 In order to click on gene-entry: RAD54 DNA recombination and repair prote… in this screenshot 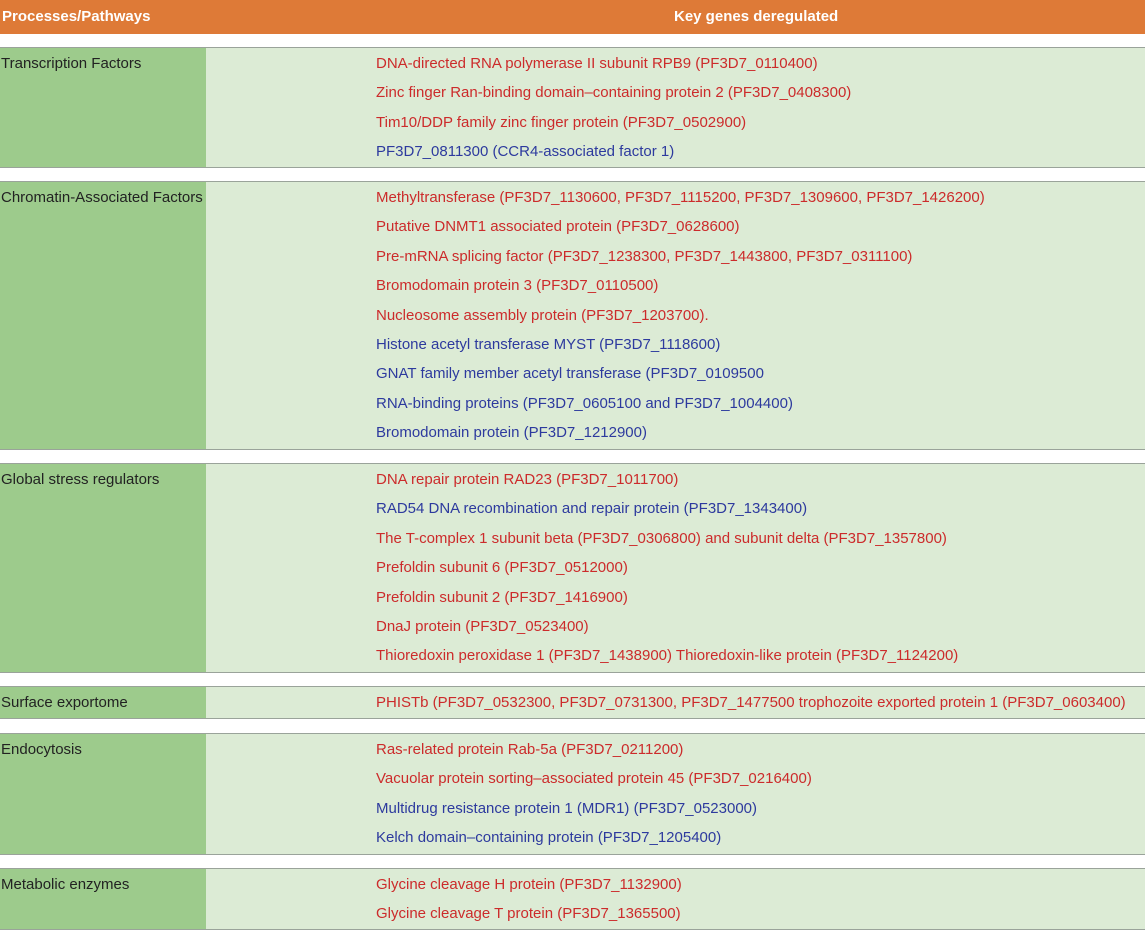, I will do `click(592, 509)`.